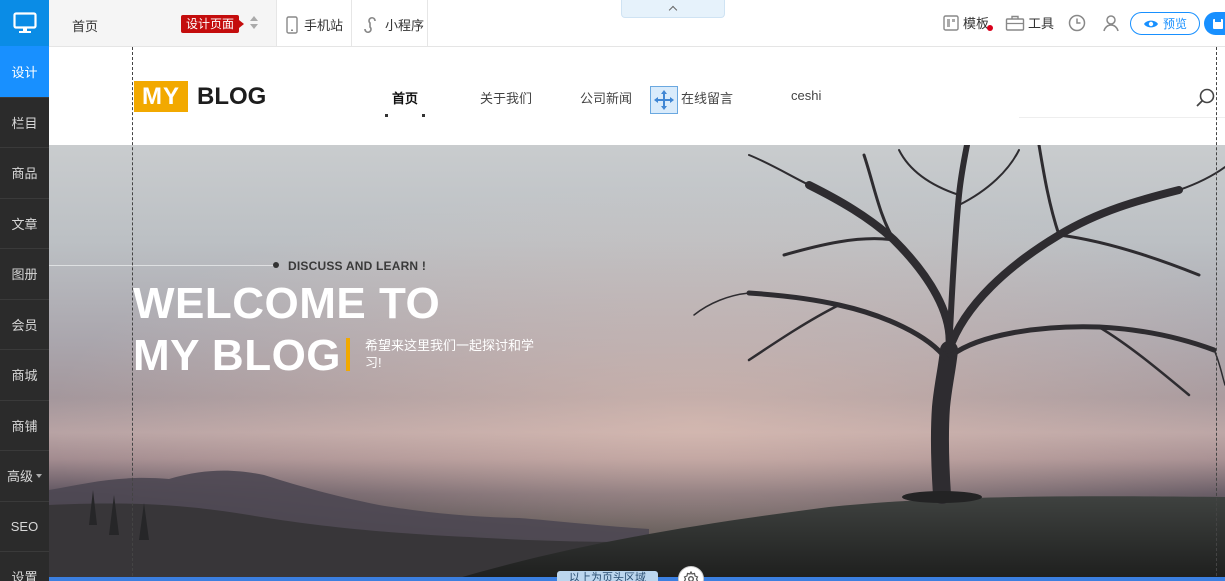 This screenshot has height=581, width=1225. I want to click on hero-accent-bar, so click(348, 354).